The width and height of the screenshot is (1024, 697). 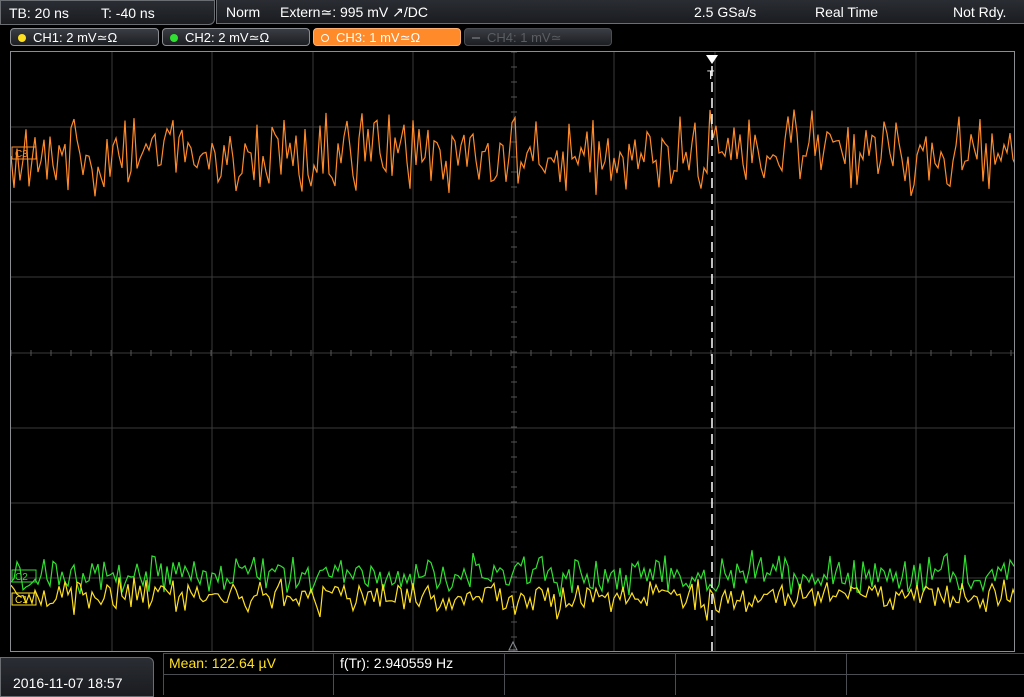 I want to click on channel-tab-ch4-label: CH4: 1 mV≃, so click(x=524, y=37).